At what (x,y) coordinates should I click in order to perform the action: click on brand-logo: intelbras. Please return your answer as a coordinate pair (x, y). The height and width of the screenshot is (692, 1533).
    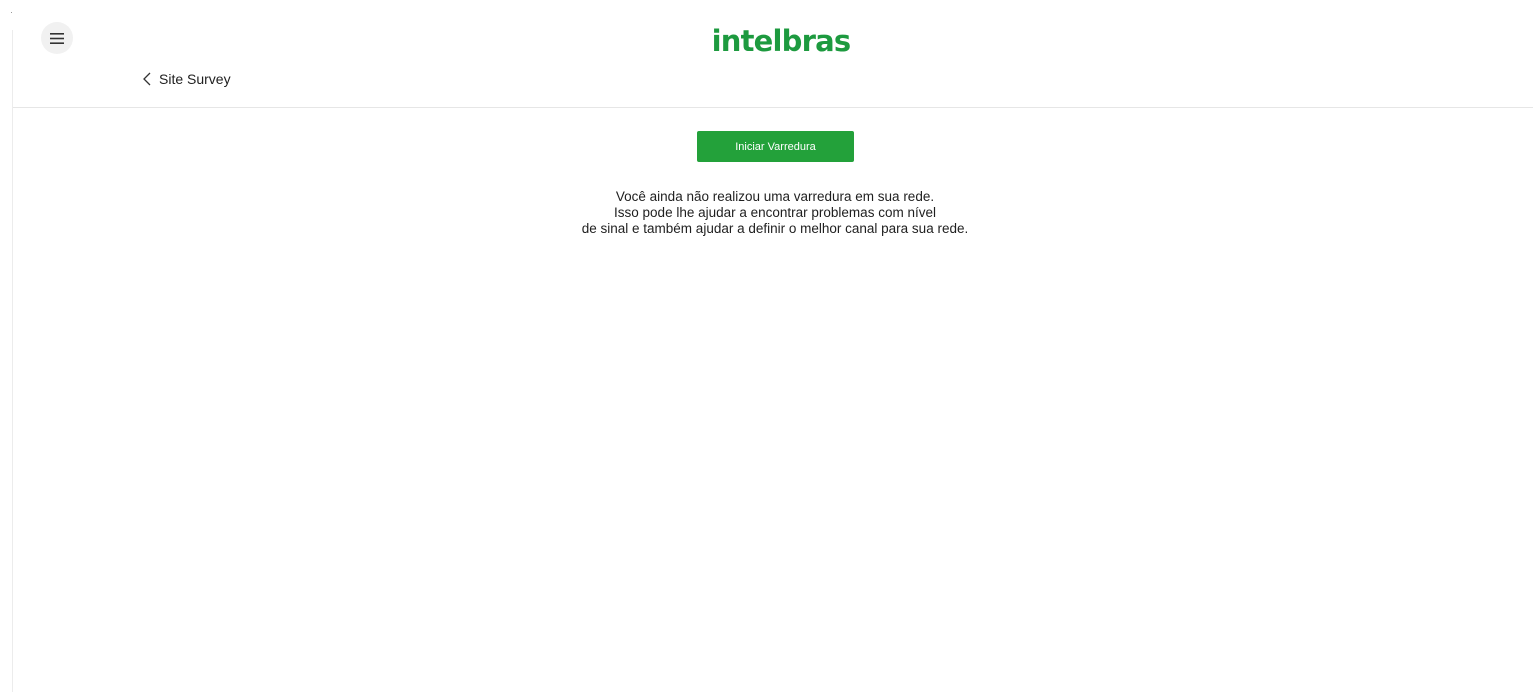
    Looking at the image, I should click on (782, 41).